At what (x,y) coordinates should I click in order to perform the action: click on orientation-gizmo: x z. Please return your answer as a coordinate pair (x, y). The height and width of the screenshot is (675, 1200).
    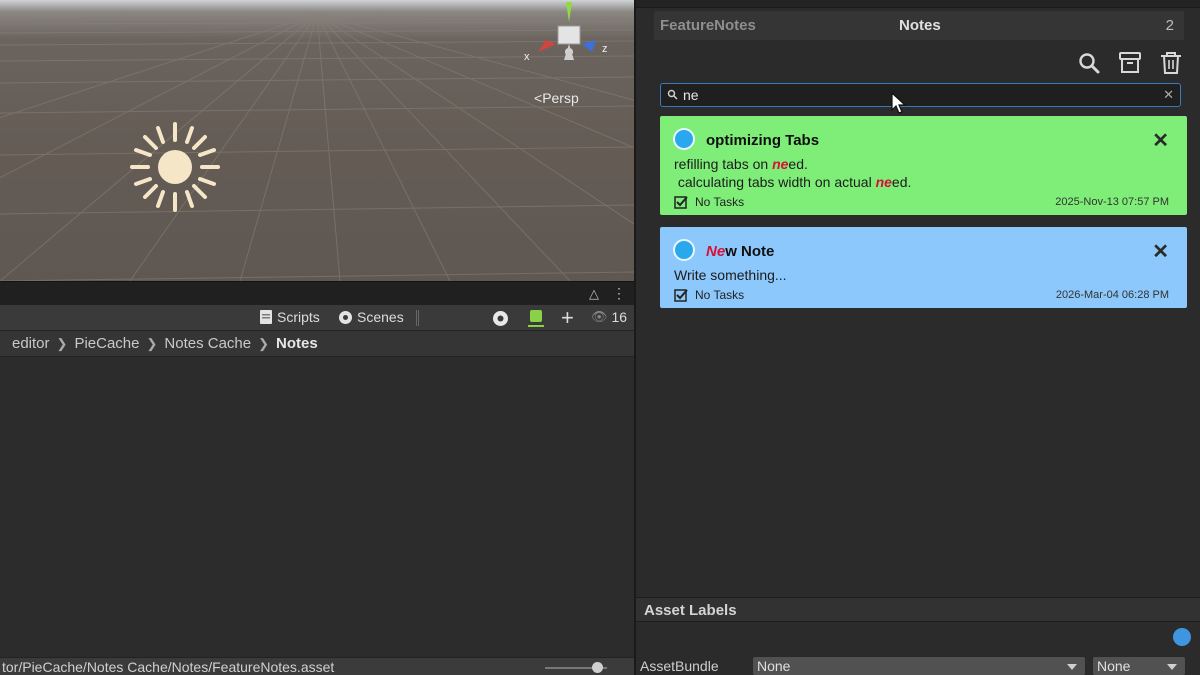
    Looking at the image, I should click on (567, 36).